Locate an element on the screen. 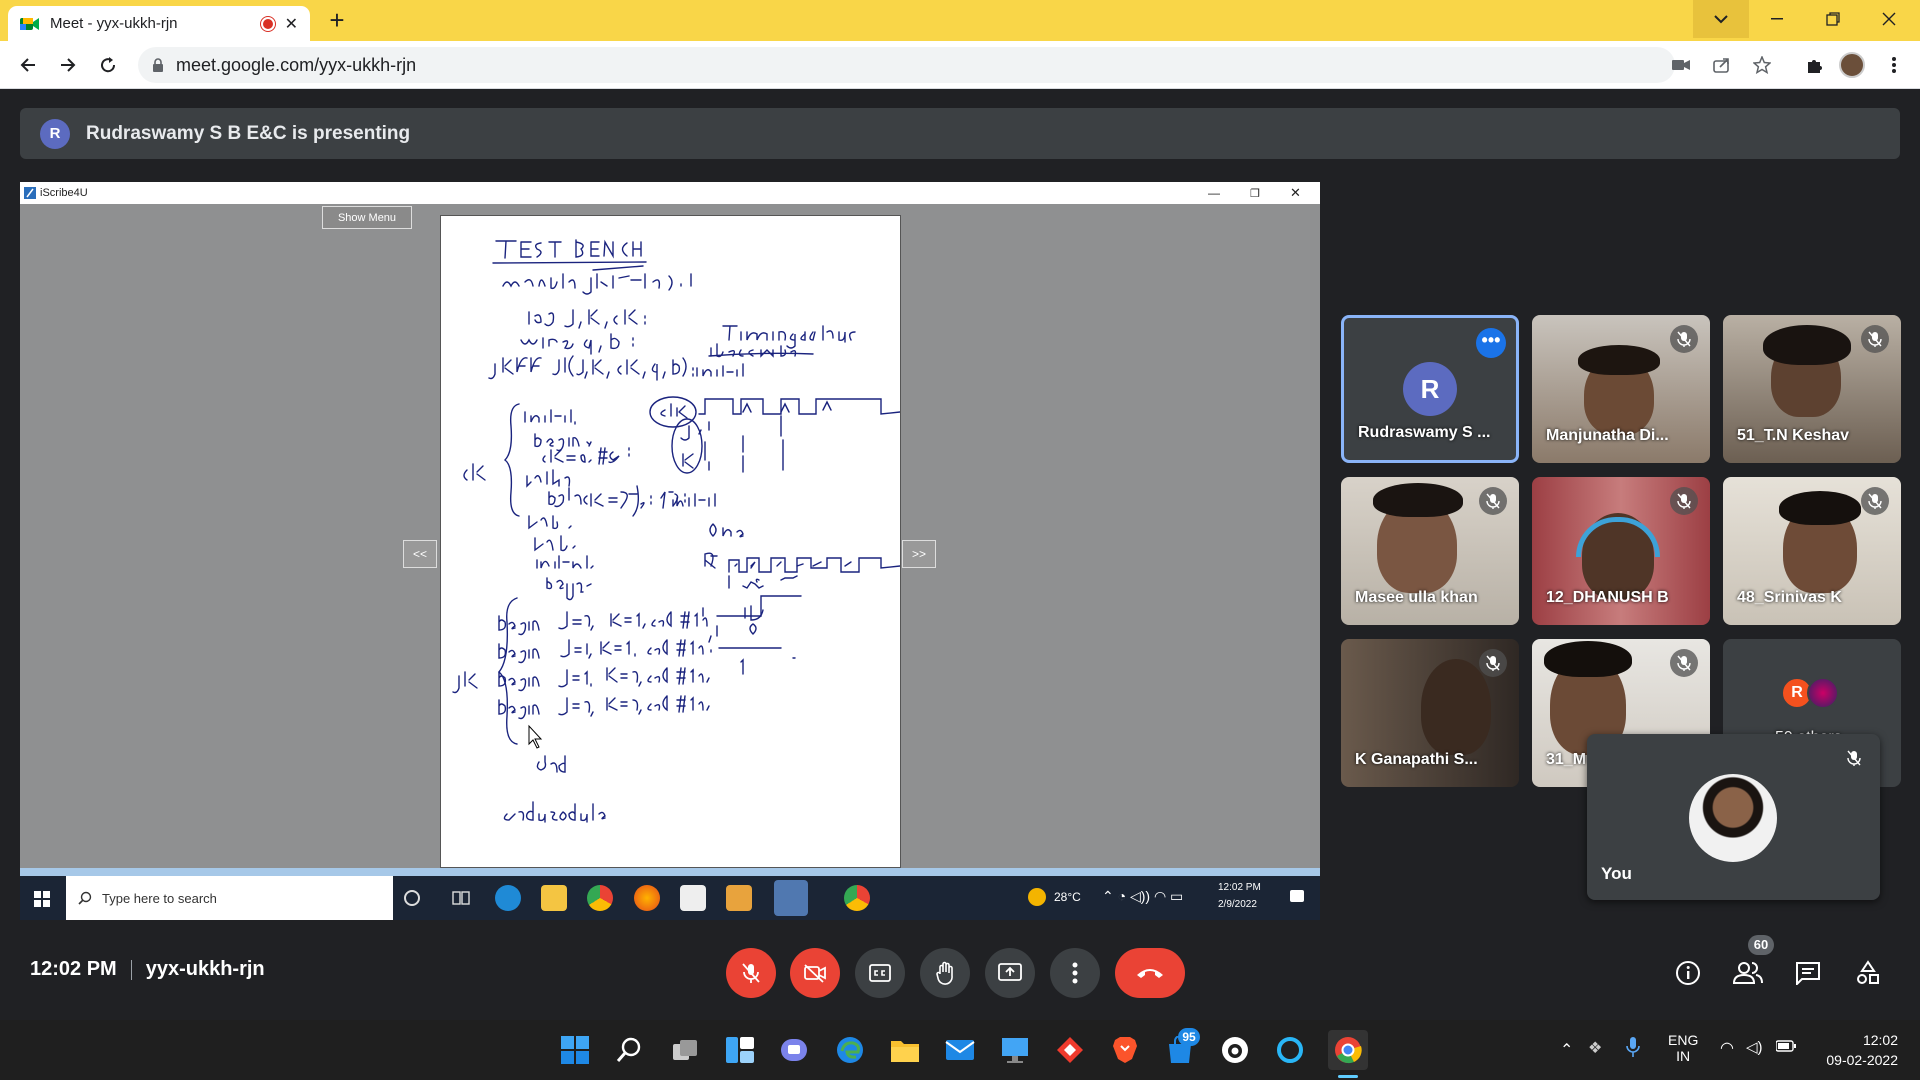 The width and height of the screenshot is (1920, 1080). battery-icon is located at coordinates (1786, 1046).